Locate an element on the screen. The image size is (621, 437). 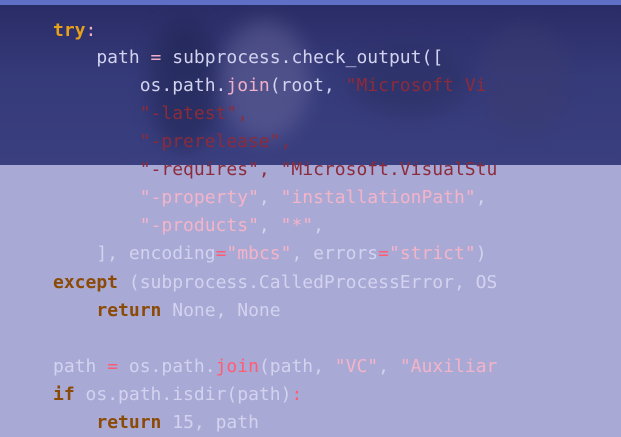
code-token: (subprocess.CalledProcessError, OS is located at coordinates (308, 282).